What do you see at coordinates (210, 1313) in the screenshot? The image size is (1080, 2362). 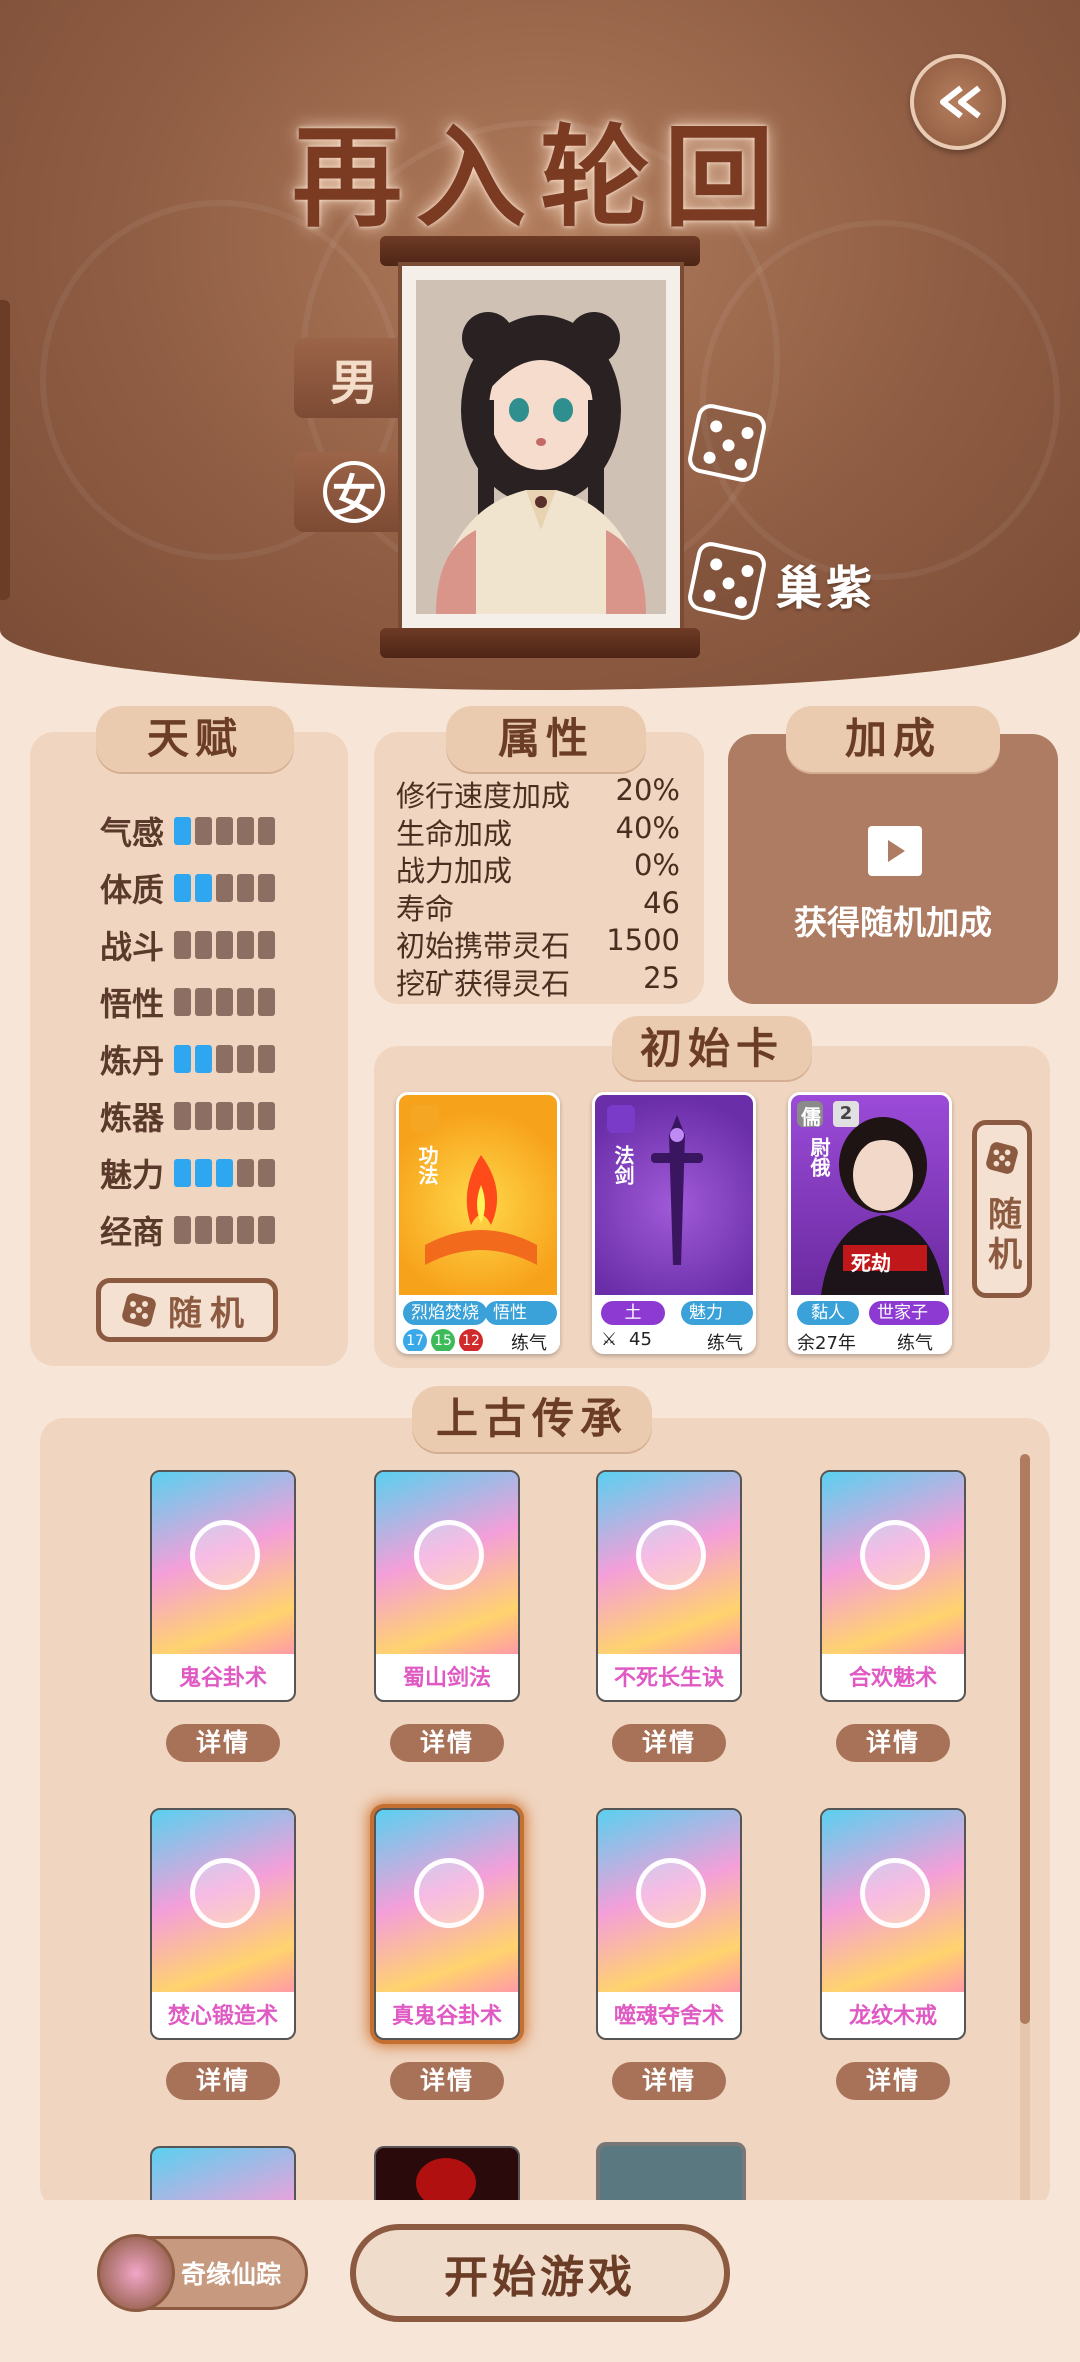 I see `talent-random-label: 随机` at bounding box center [210, 1313].